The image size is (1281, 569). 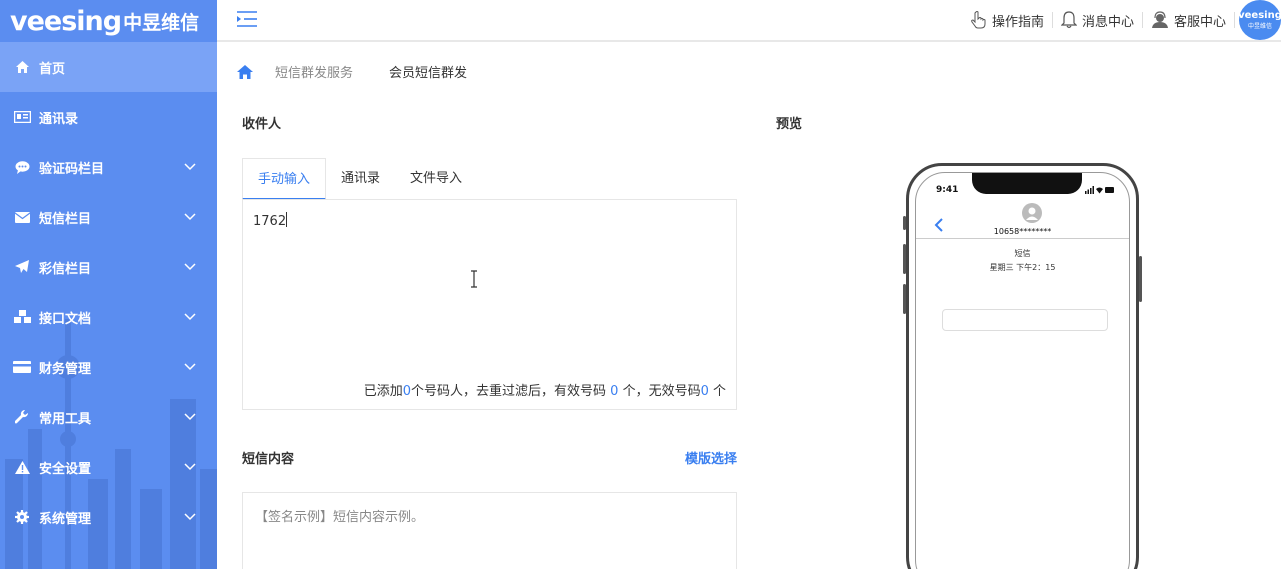 What do you see at coordinates (65, 319) in the screenshot?
I see `sidebar-item-label: 接口文档` at bounding box center [65, 319].